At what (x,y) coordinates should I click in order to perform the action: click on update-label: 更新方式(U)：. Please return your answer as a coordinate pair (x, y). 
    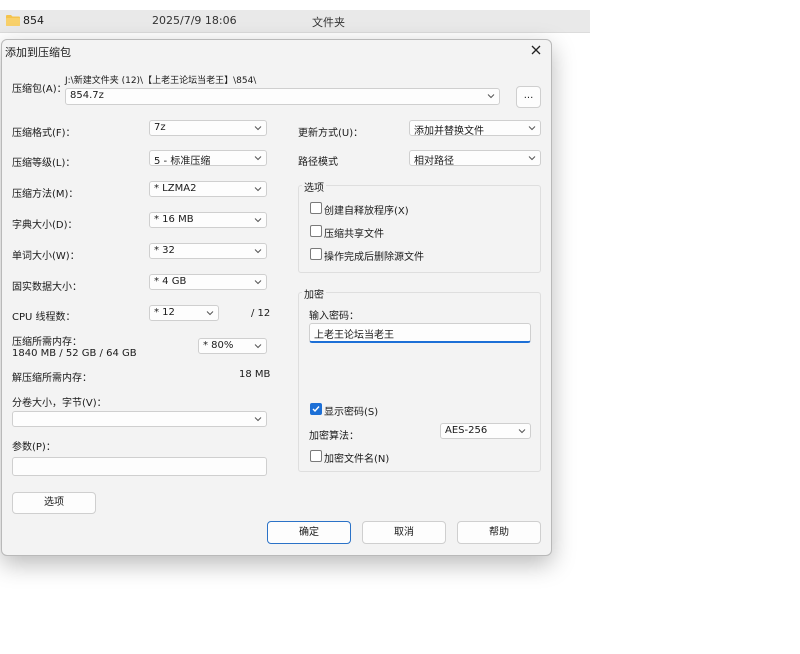
    Looking at the image, I should click on (331, 133).